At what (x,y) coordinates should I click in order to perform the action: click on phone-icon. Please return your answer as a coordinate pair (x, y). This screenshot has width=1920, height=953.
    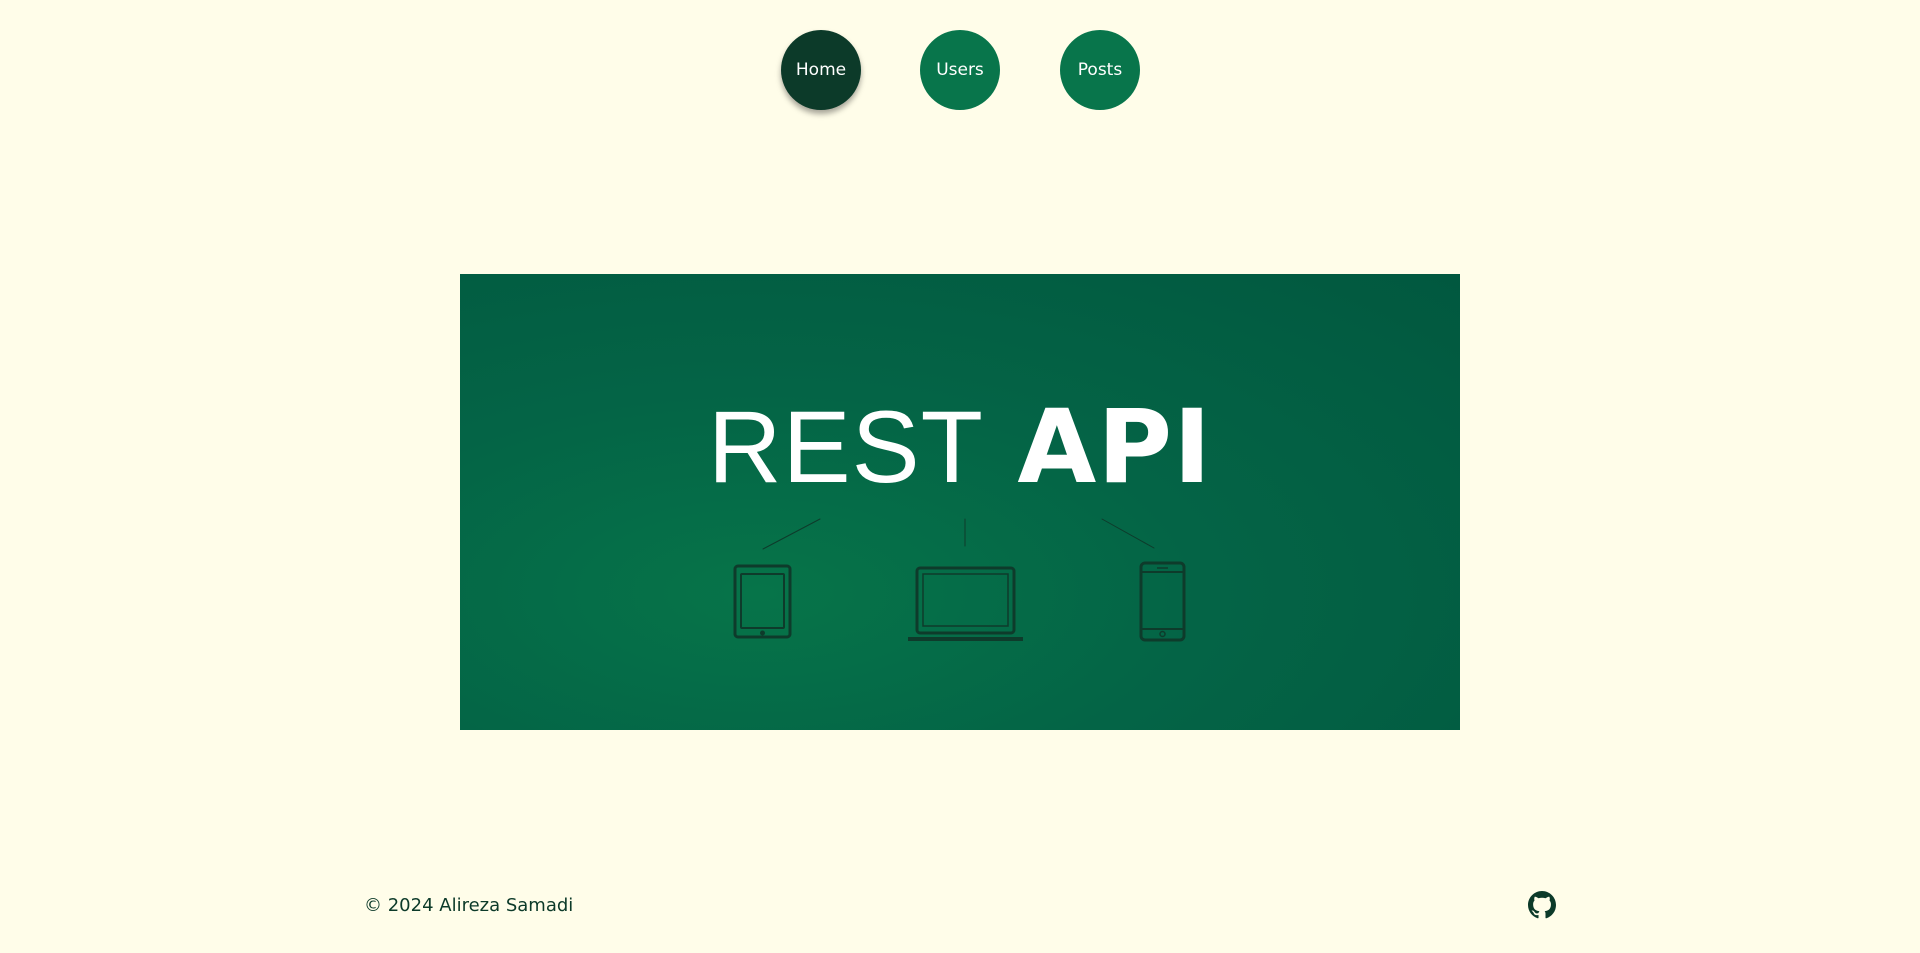
    Looking at the image, I should click on (1162, 601).